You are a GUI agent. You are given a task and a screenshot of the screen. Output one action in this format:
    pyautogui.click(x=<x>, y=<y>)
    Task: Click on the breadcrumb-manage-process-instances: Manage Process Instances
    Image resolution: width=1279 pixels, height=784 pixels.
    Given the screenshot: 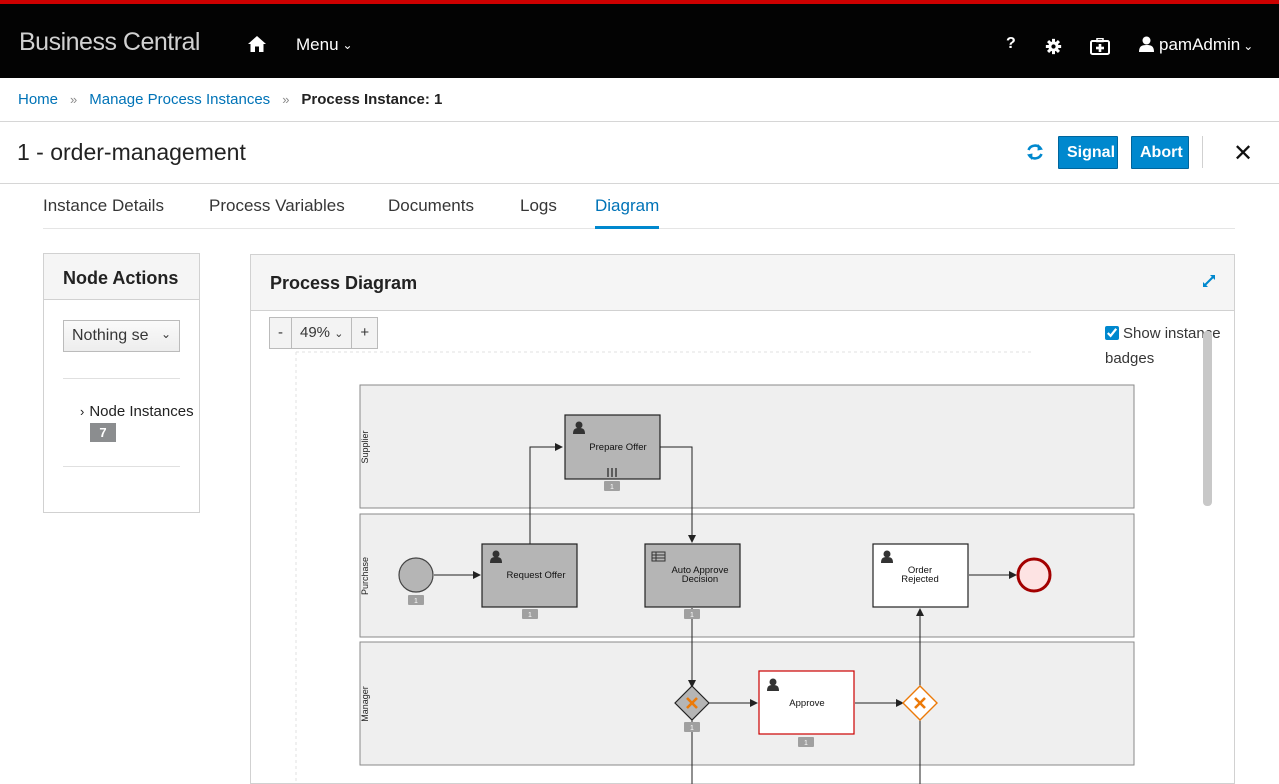 What is the action you would take?
    pyautogui.click(x=179, y=99)
    